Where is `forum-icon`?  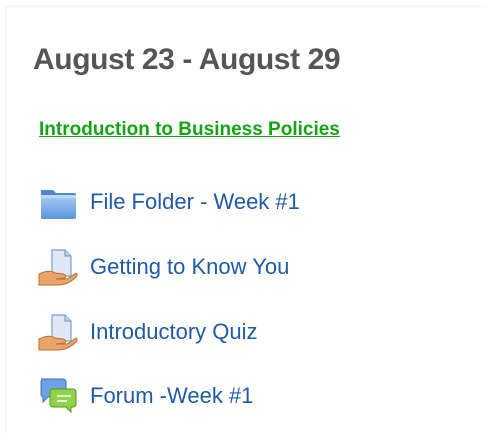
forum-icon is located at coordinates (58, 396).